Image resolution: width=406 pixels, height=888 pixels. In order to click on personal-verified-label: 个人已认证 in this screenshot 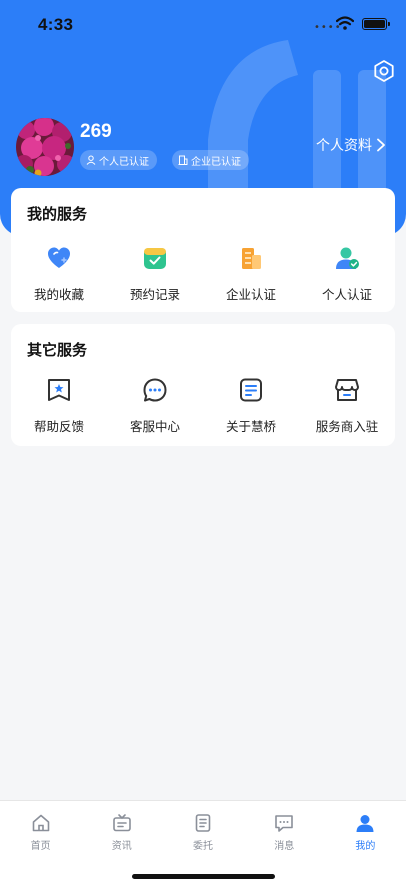, I will do `click(124, 162)`.